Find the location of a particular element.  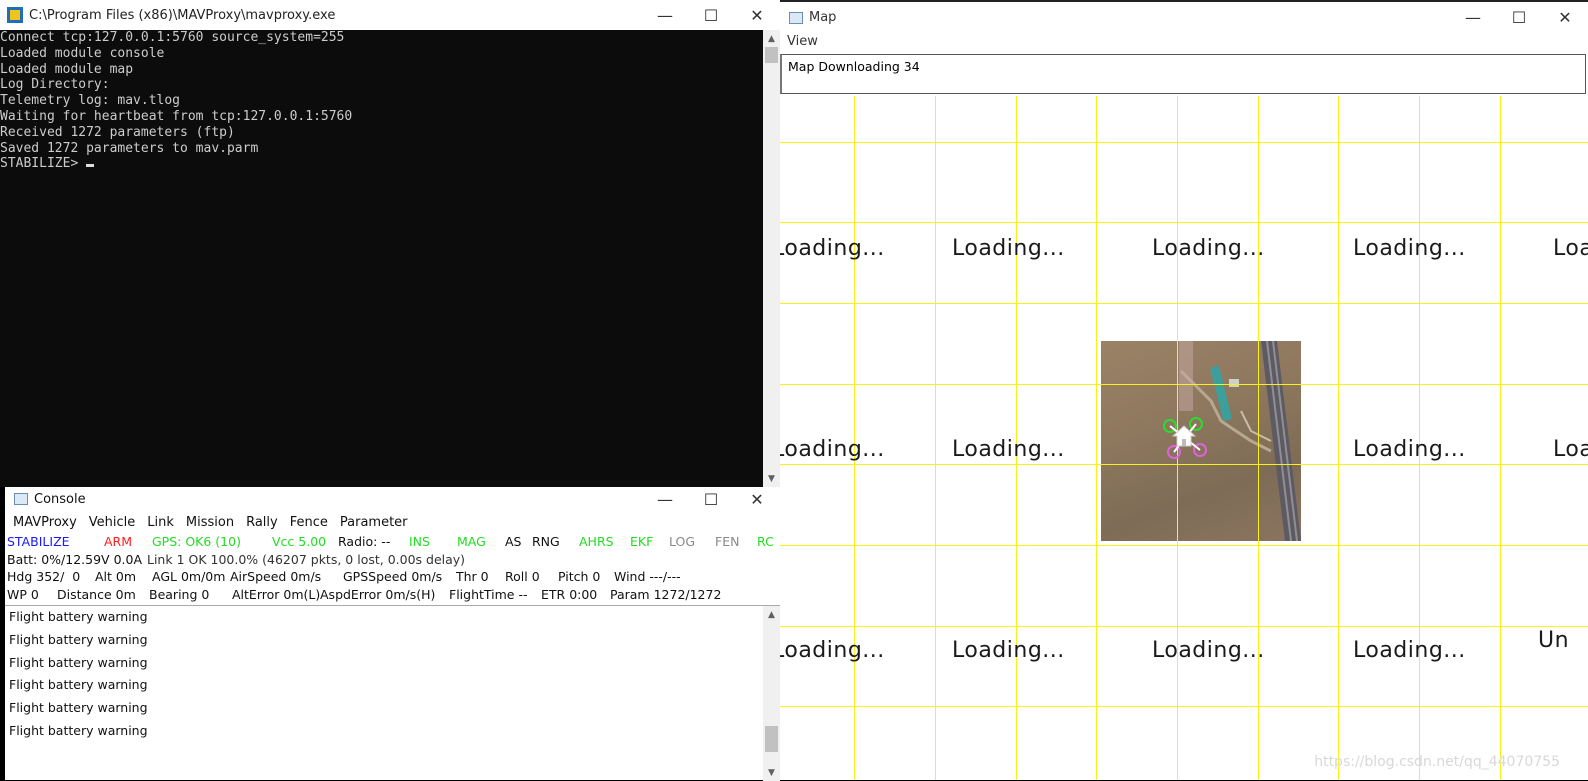

status-field: GPS: OK6 (10) is located at coordinates (196, 541).